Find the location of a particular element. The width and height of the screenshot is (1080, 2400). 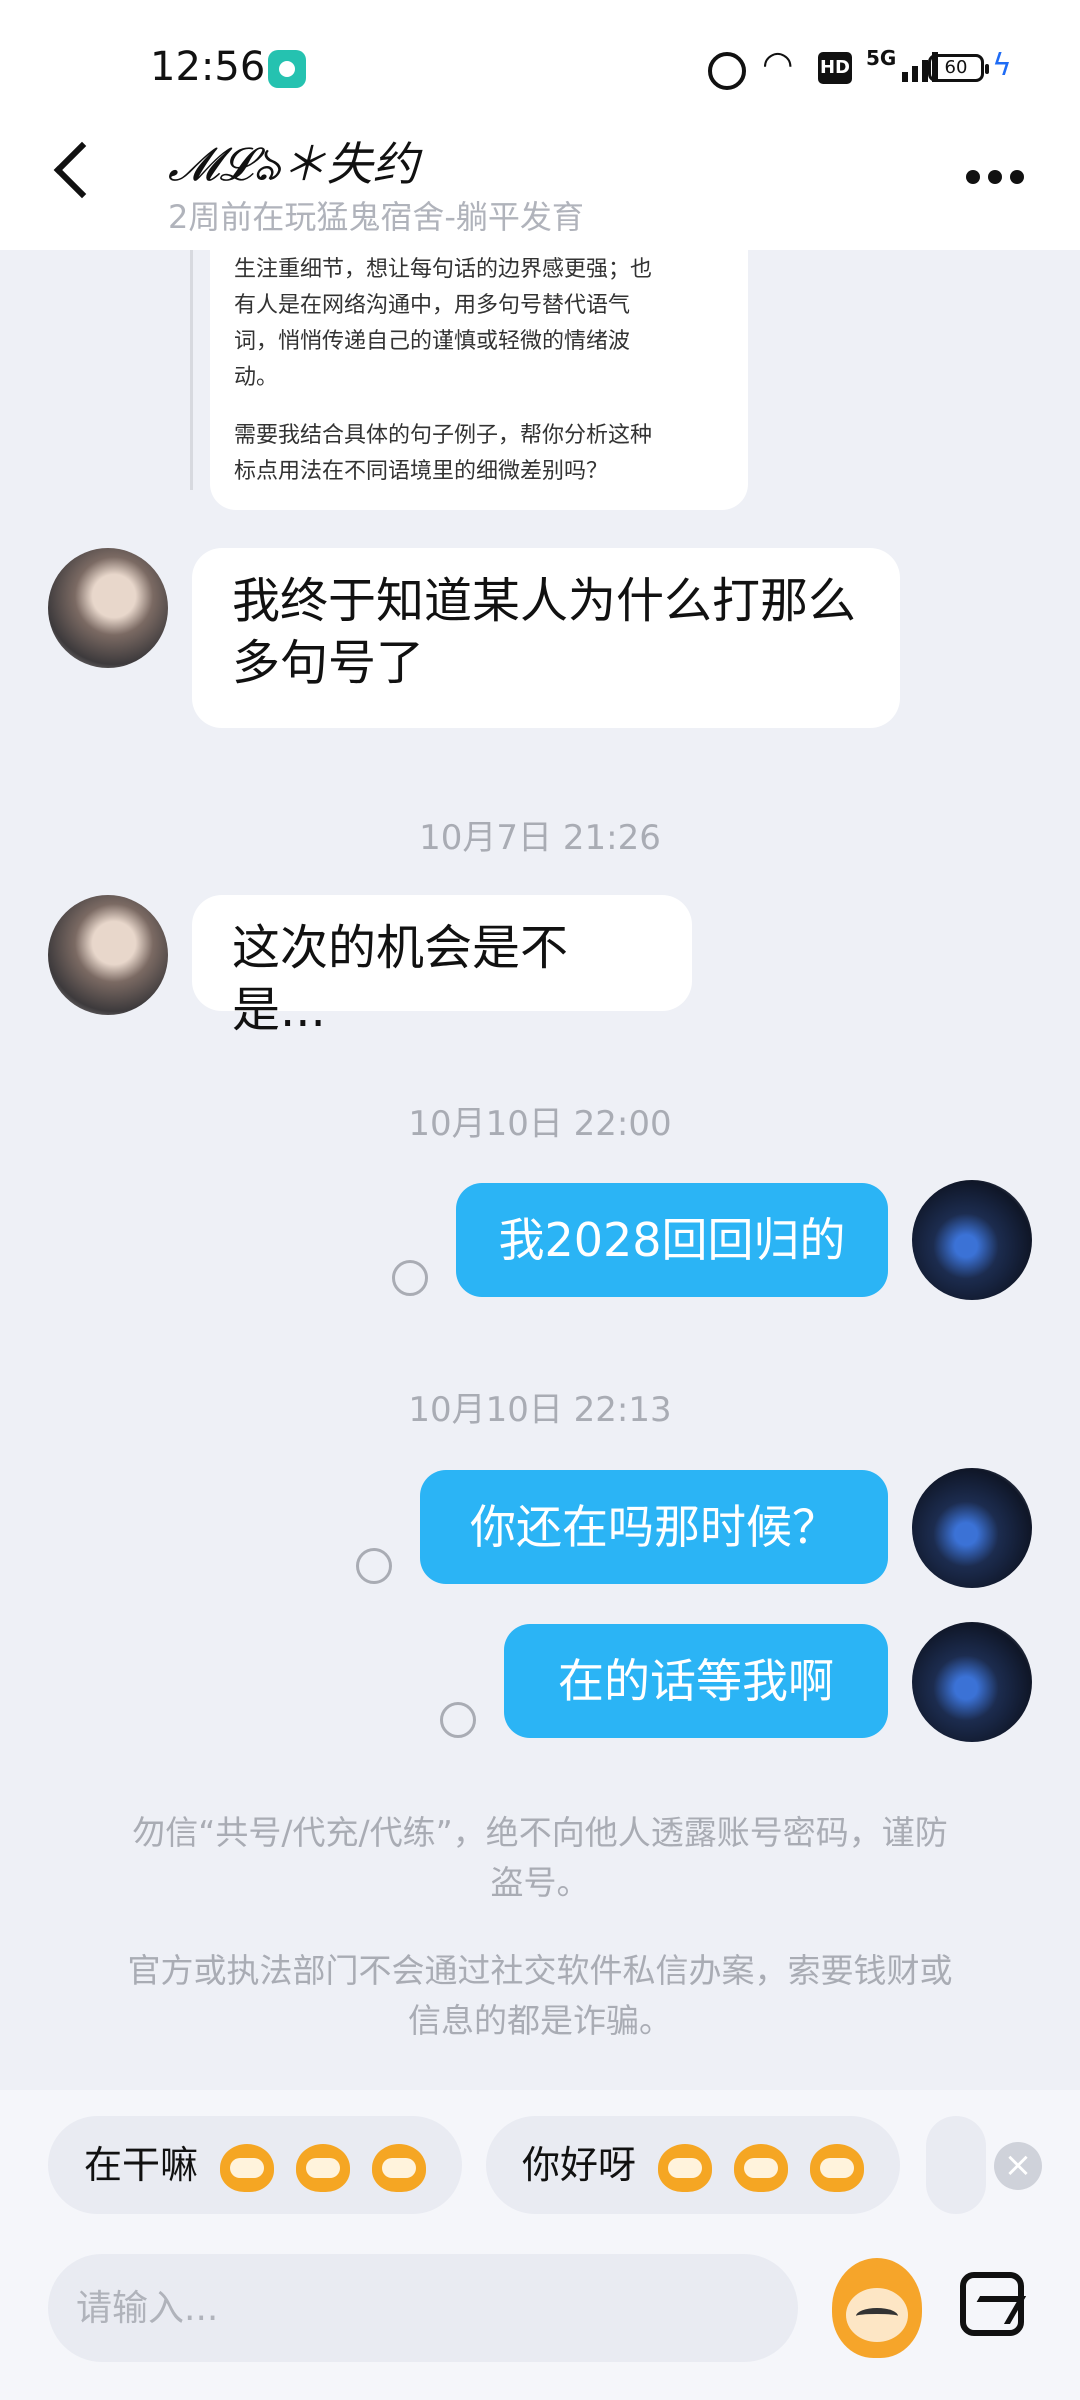

outgoing-message-bubble: 在的话等我啊 is located at coordinates (696, 1681).